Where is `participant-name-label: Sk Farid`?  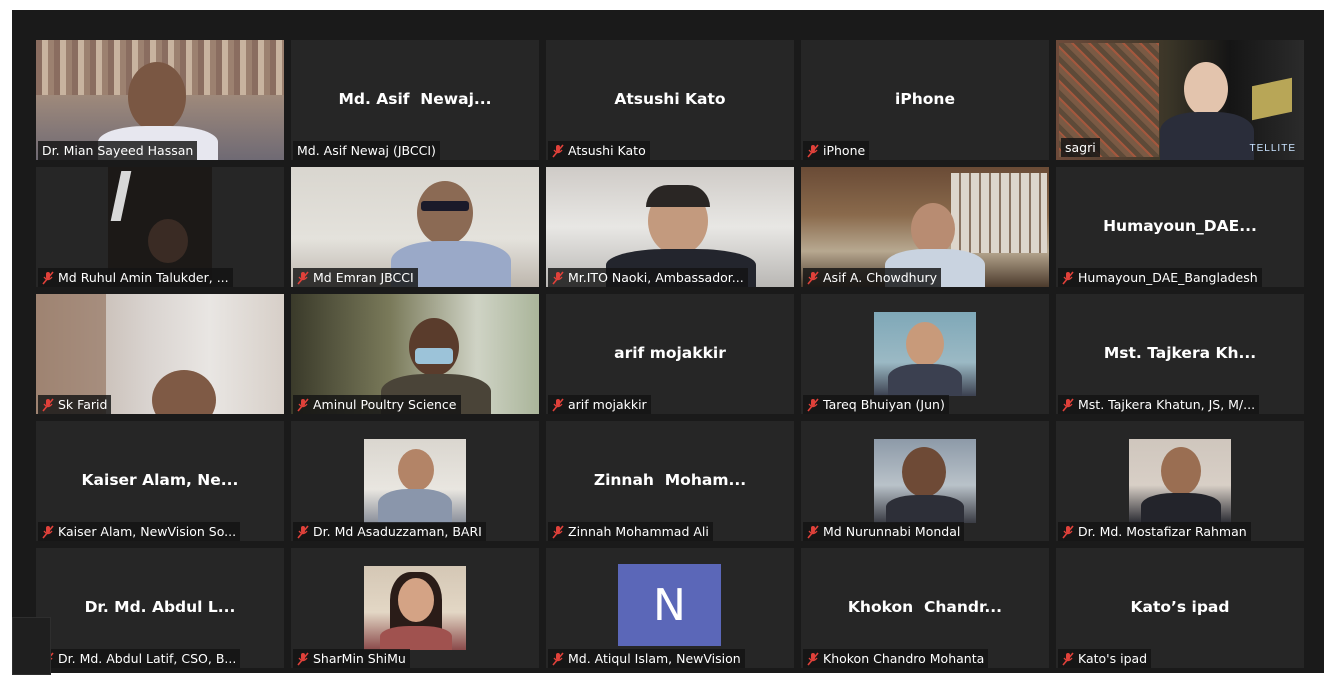
participant-name-label: Sk Farid is located at coordinates (75, 404).